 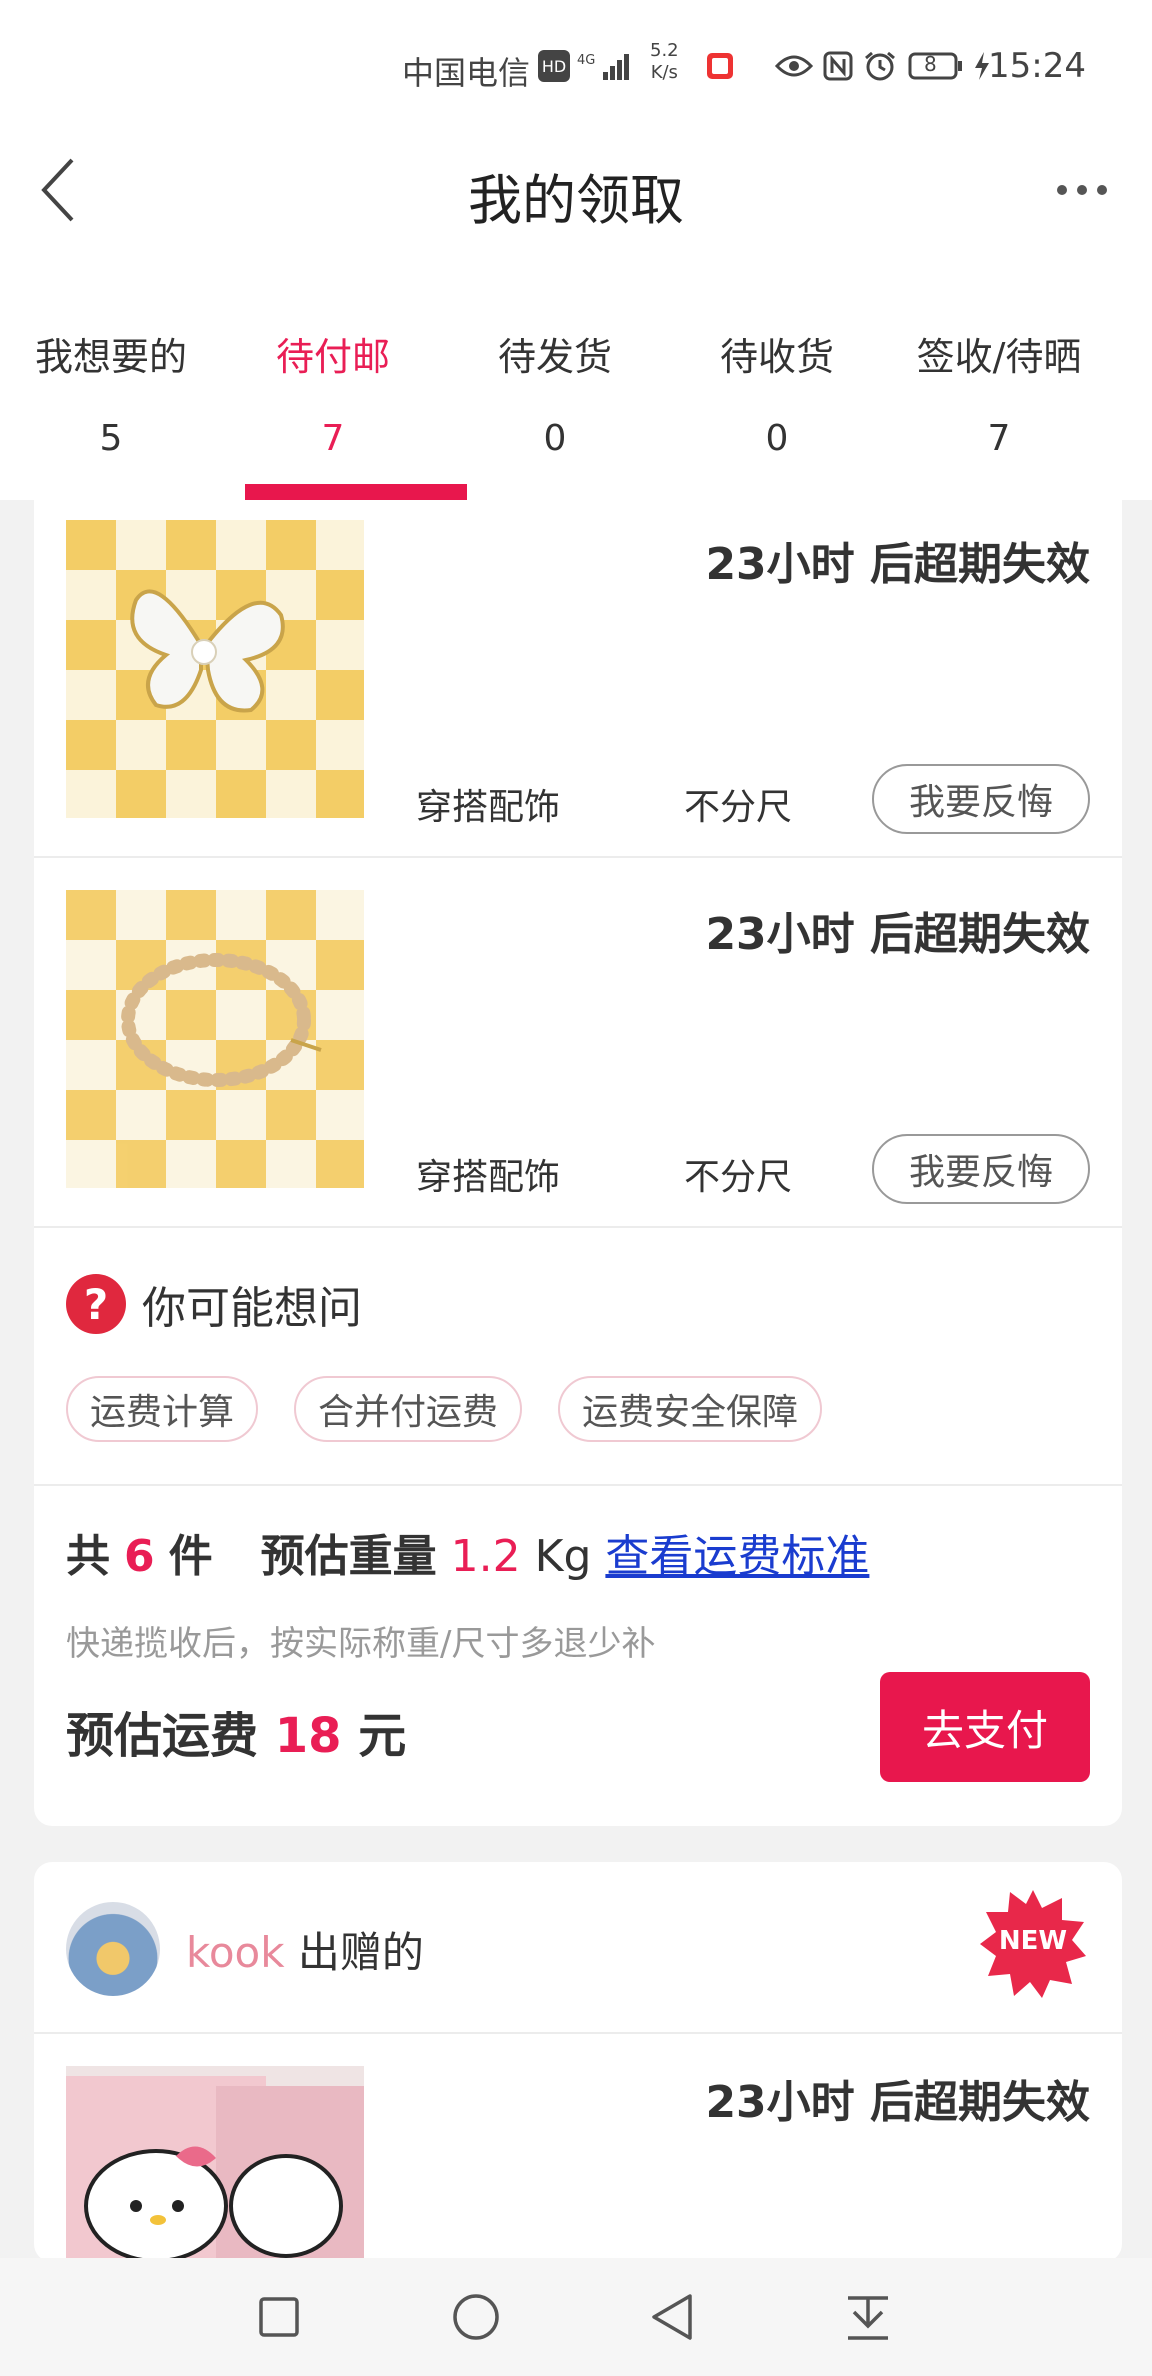 I want to click on count-suffix: 件, so click(x=190, y=1556).